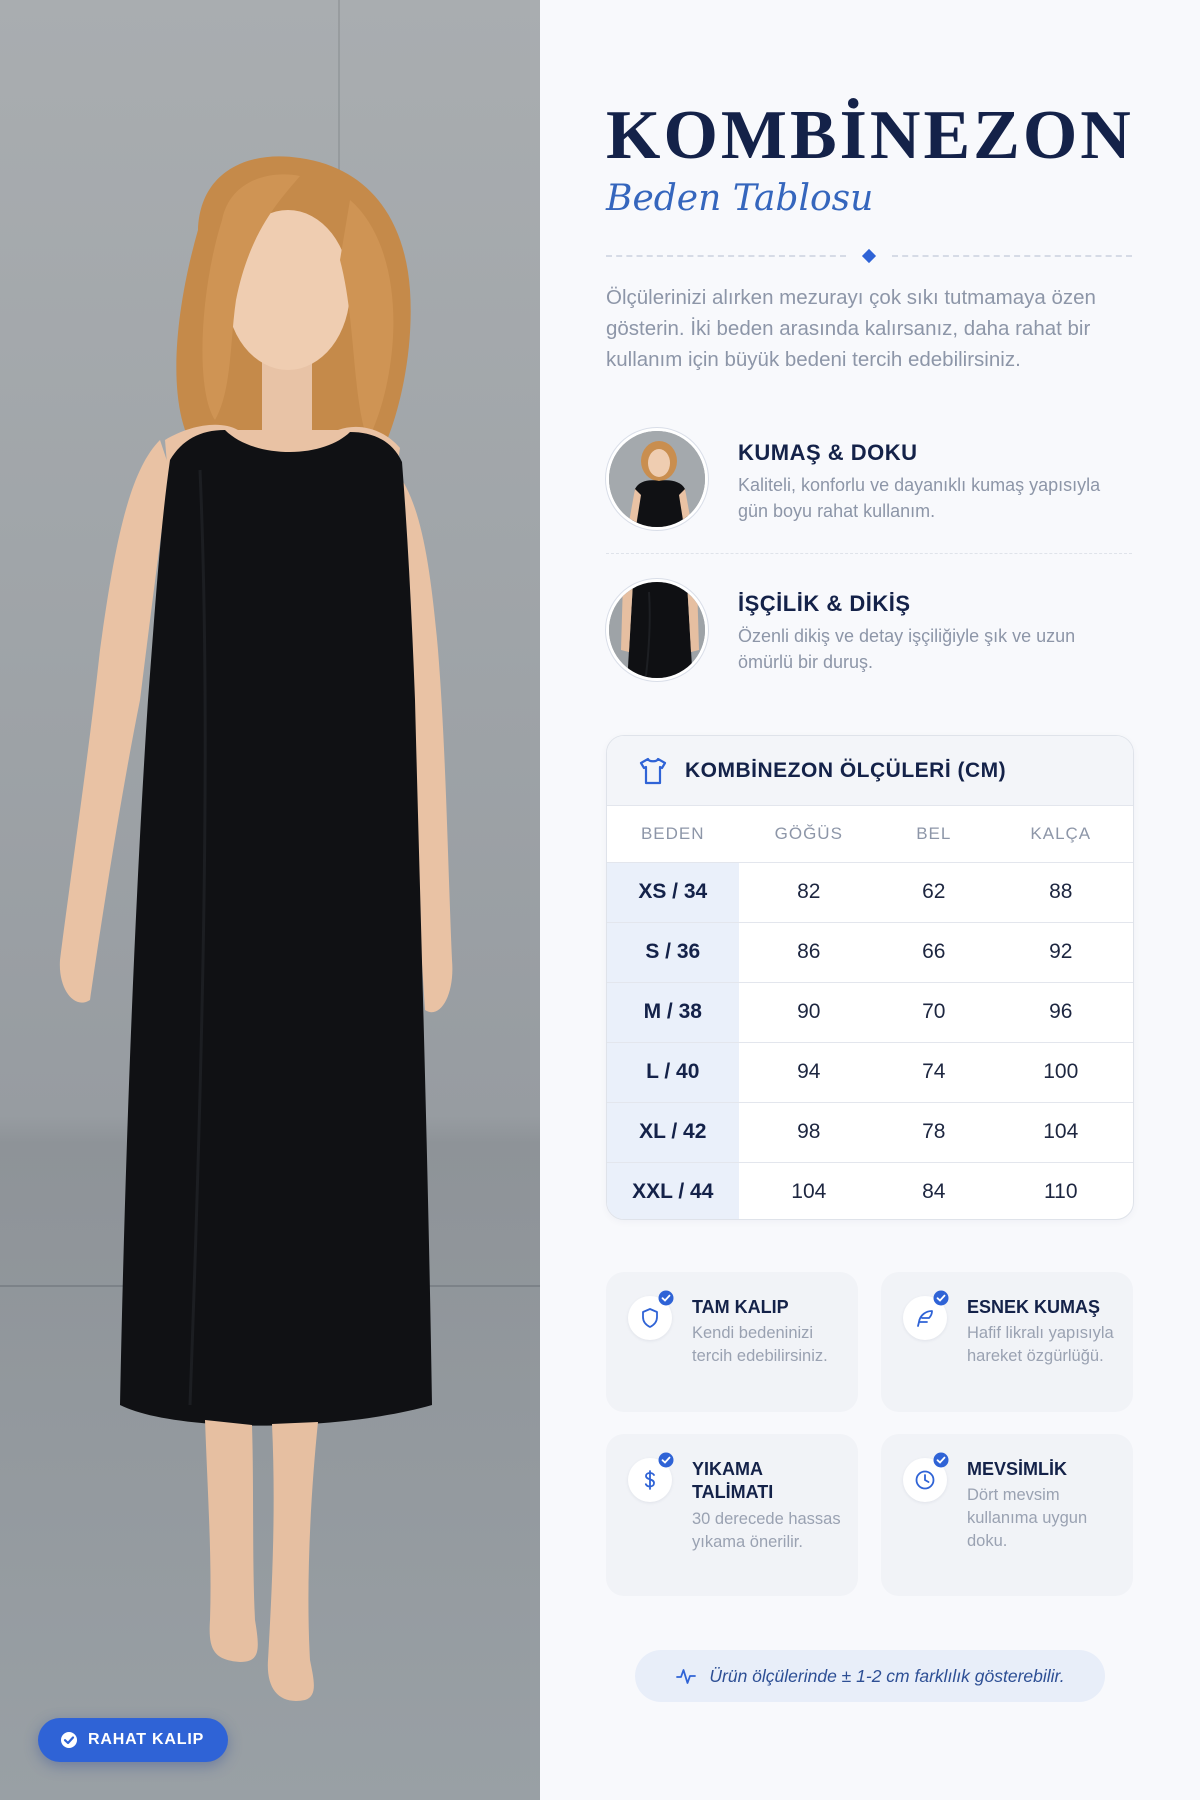 Image resolution: width=1200 pixels, height=1800 pixels. What do you see at coordinates (733, 1480) in the screenshot?
I see `info-card-title: YIKAMA TALİMATI` at bounding box center [733, 1480].